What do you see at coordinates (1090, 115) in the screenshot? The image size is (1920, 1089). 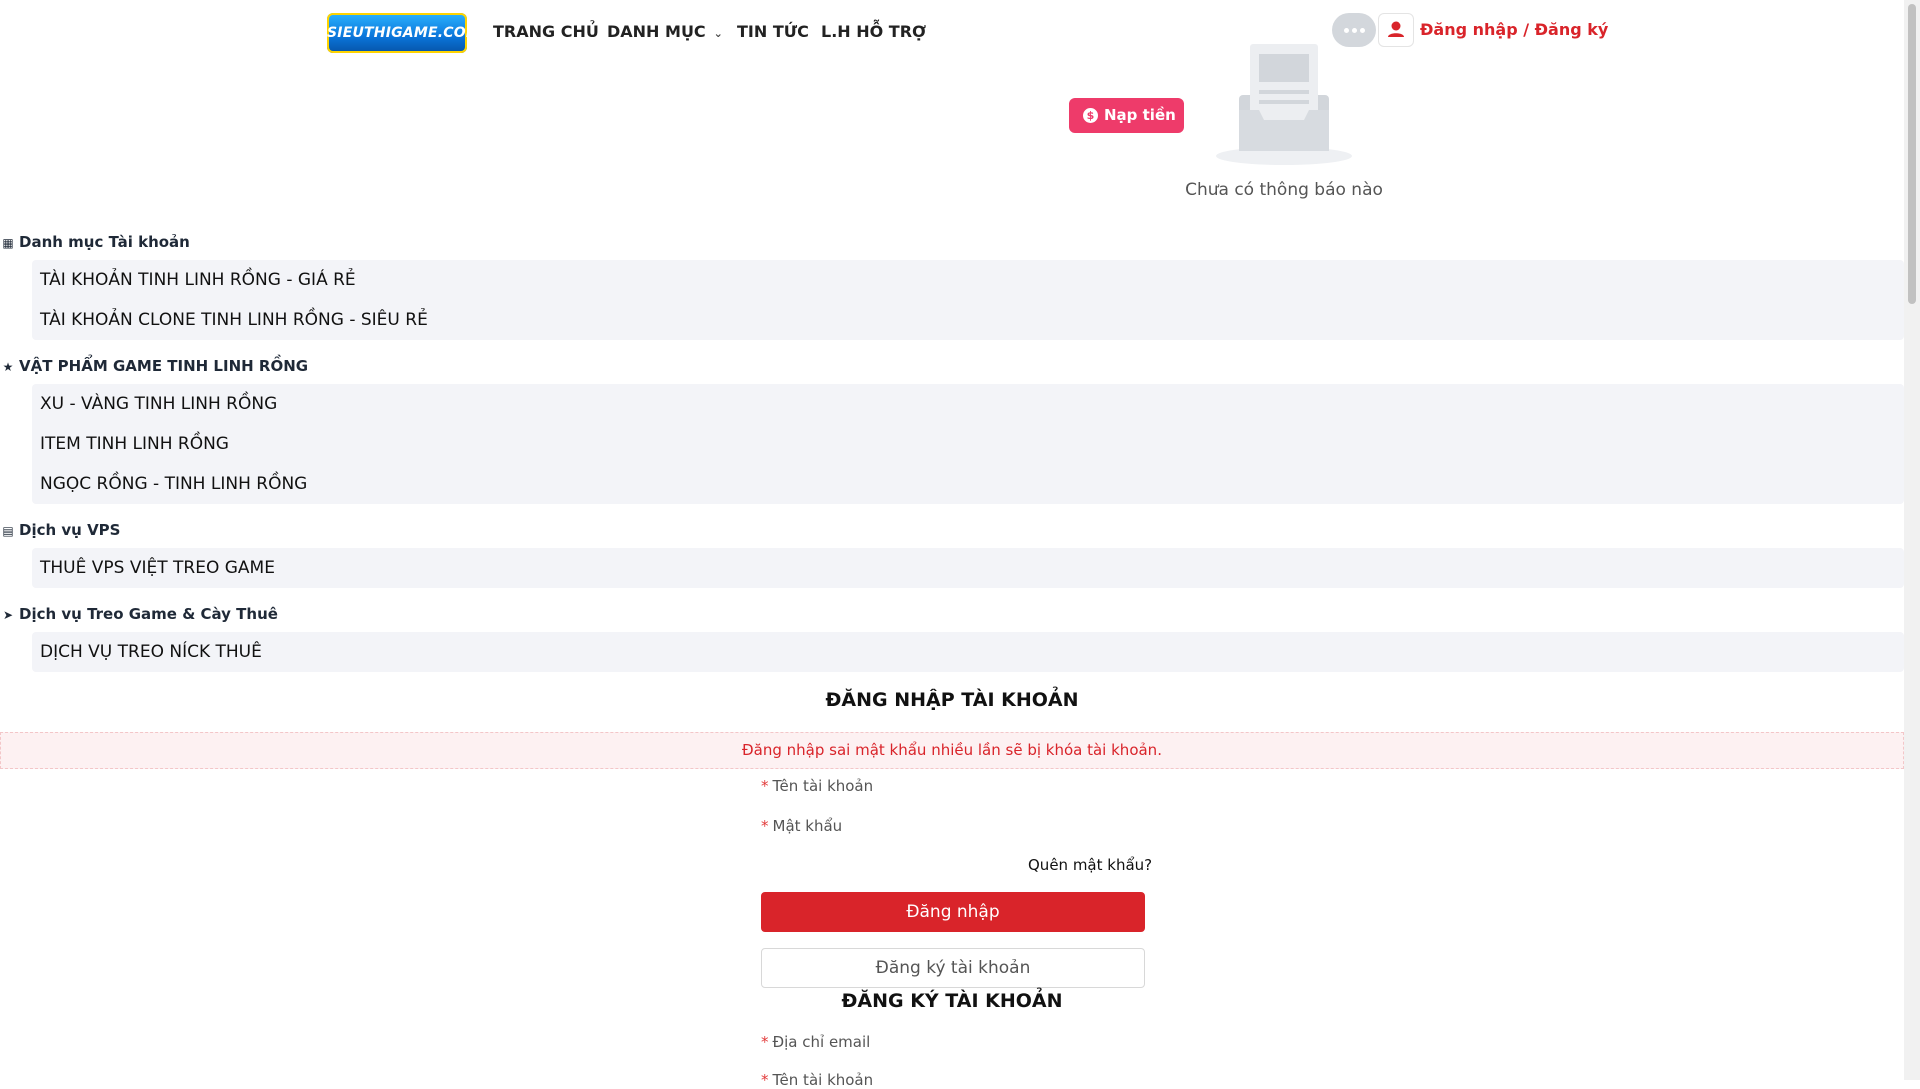 I see `dollar-icon: $` at bounding box center [1090, 115].